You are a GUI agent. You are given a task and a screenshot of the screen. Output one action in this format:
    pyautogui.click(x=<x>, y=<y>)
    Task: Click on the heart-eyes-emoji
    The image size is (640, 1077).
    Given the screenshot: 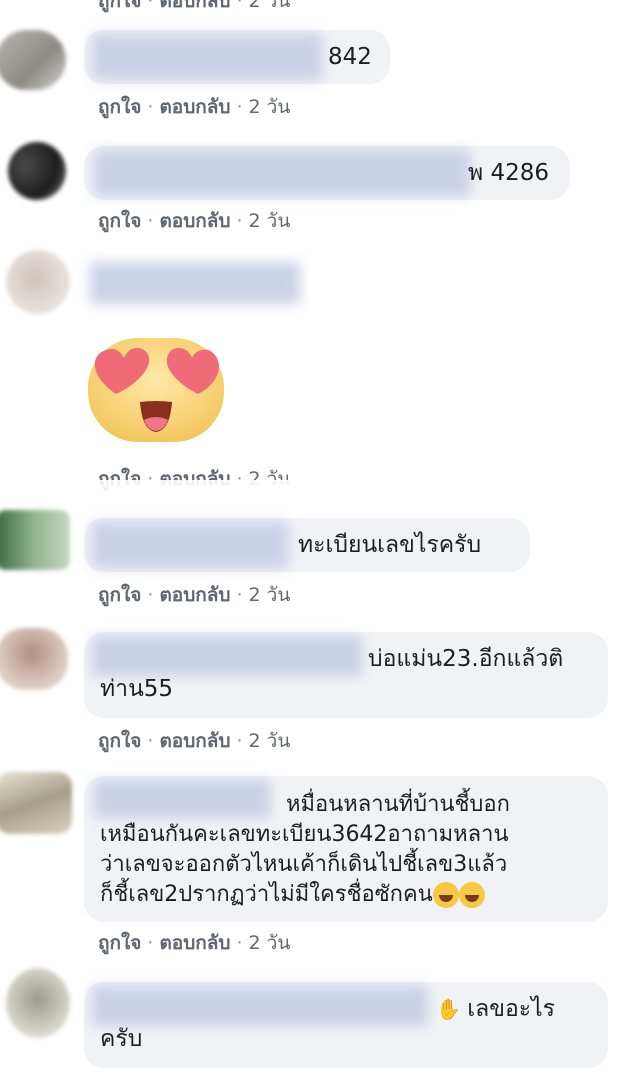 What is the action you would take?
    pyautogui.click(x=156, y=390)
    